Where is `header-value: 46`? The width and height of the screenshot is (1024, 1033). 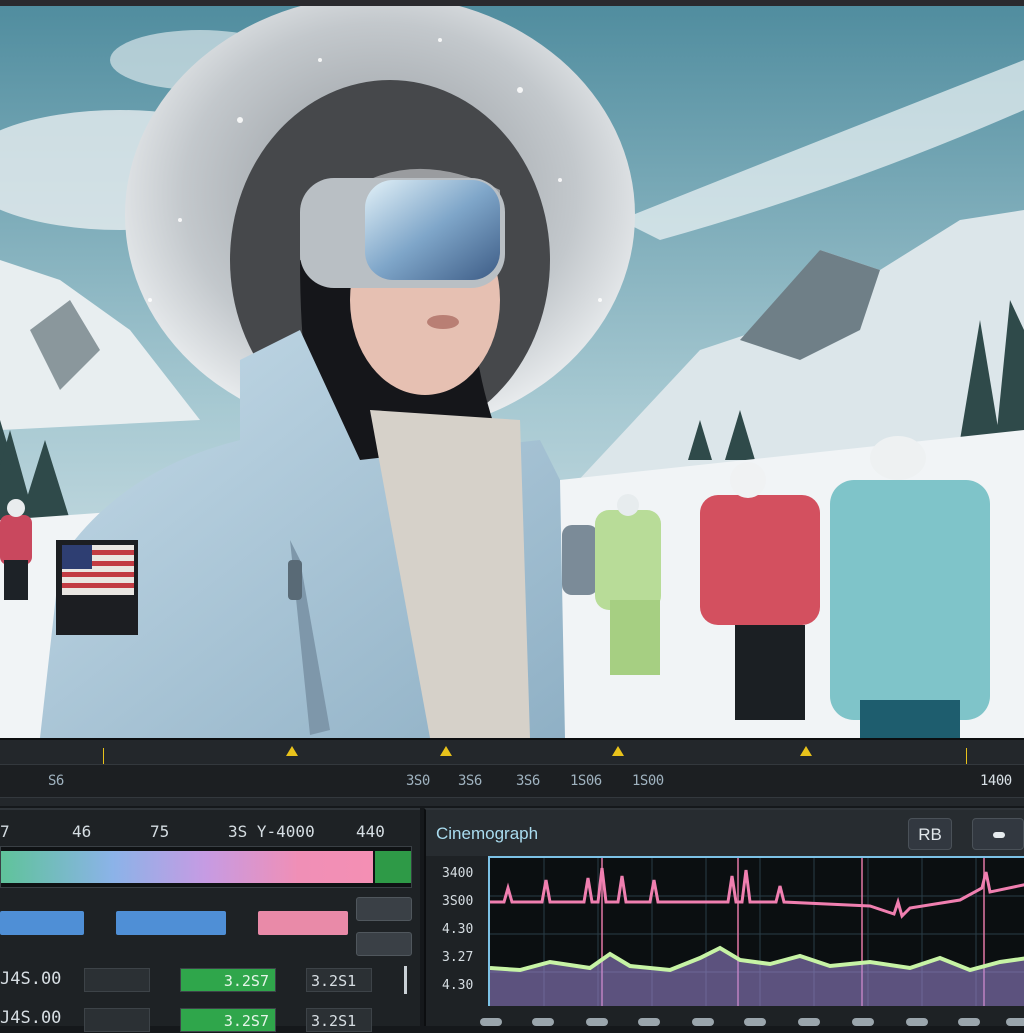 header-value: 46 is located at coordinates (82, 831).